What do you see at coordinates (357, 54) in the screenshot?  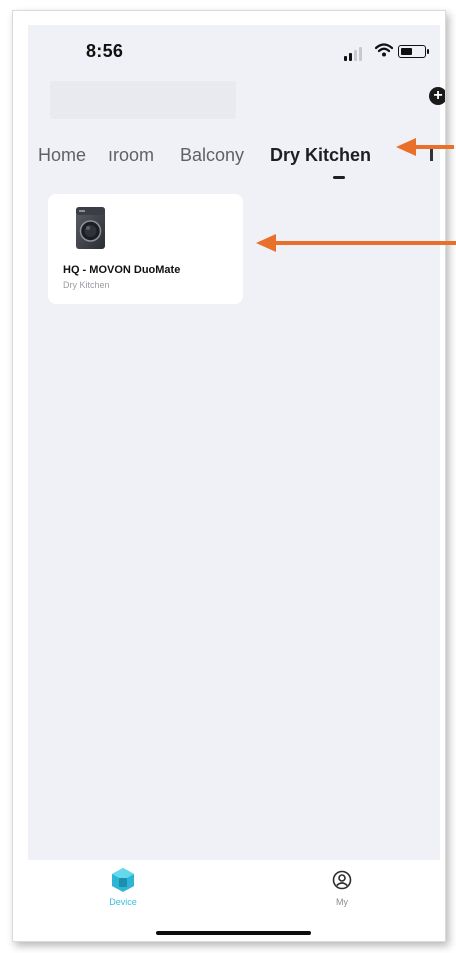 I see `cellular-signal-icon` at bounding box center [357, 54].